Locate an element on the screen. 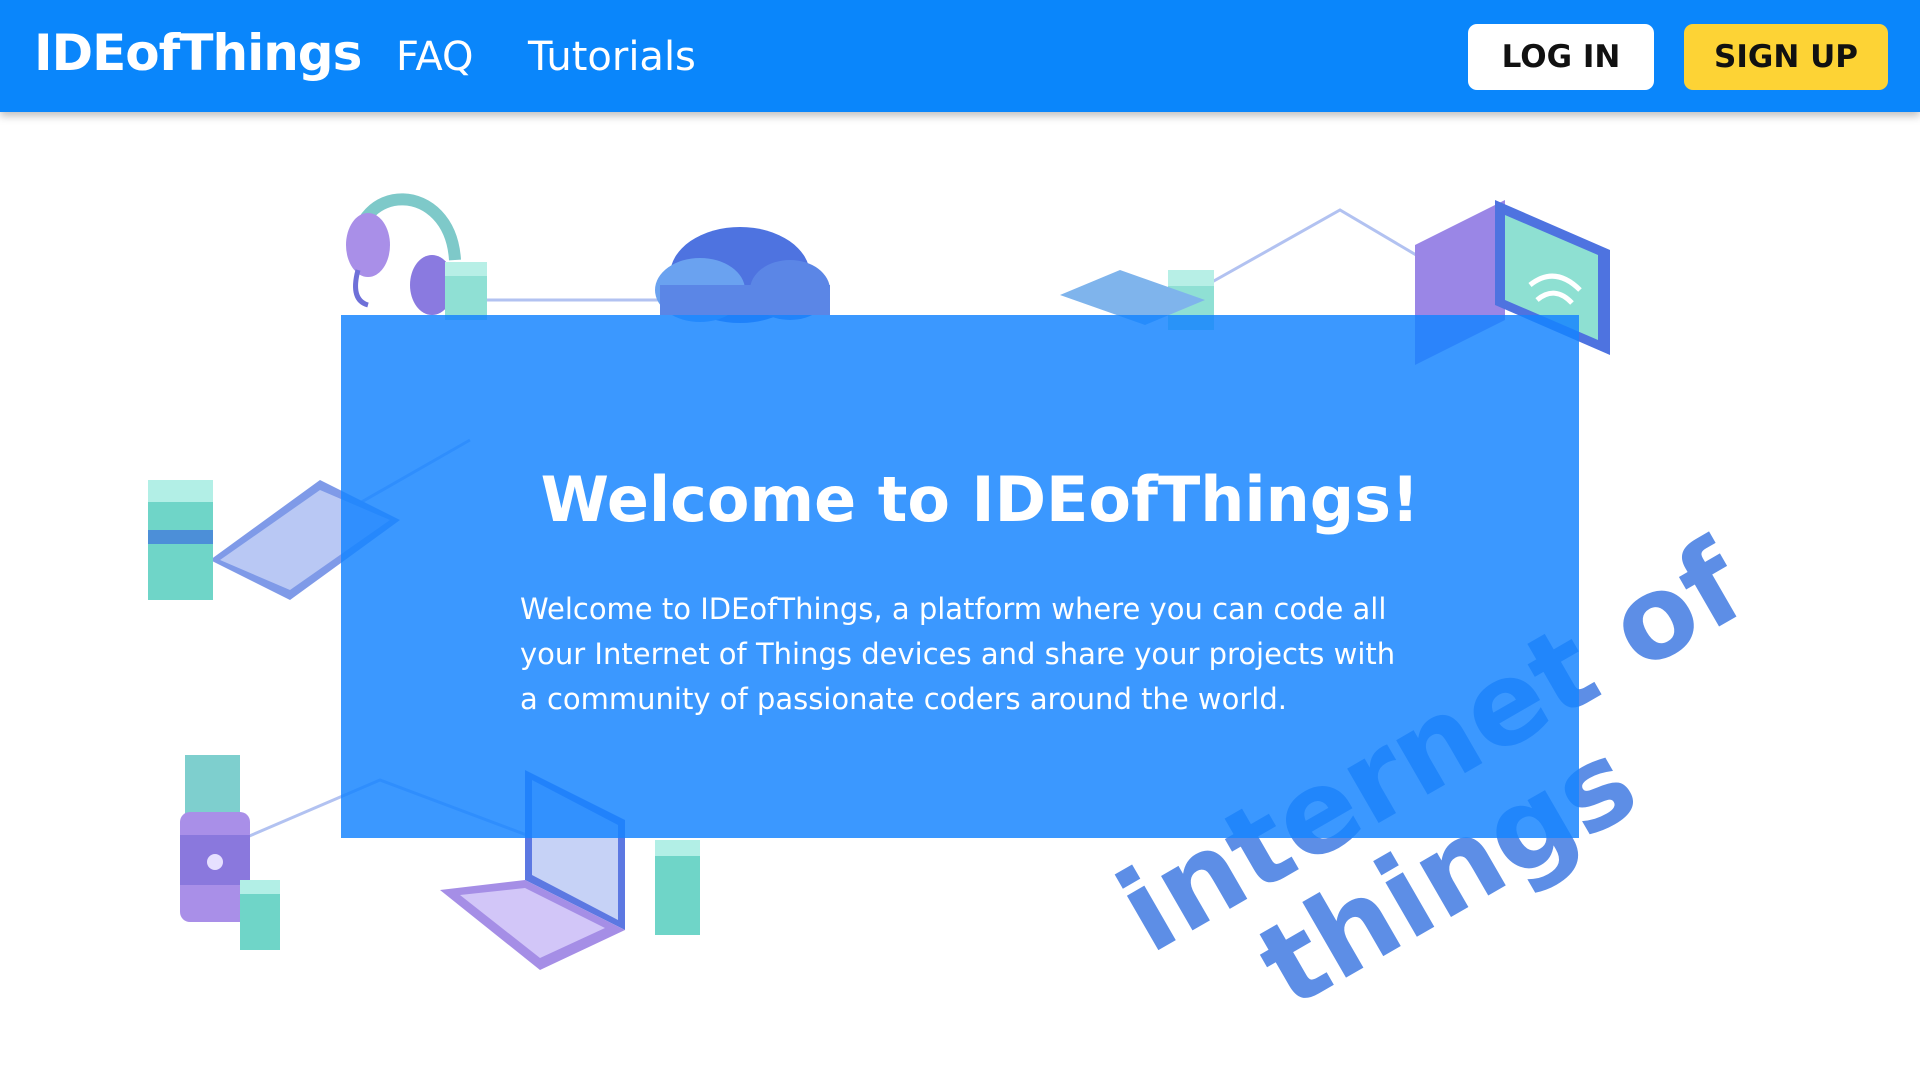 The image size is (1920, 1080). top-navbar: IDEofThings FAQ Tutorials LOG IN SIGN UP is located at coordinates (960, 56).